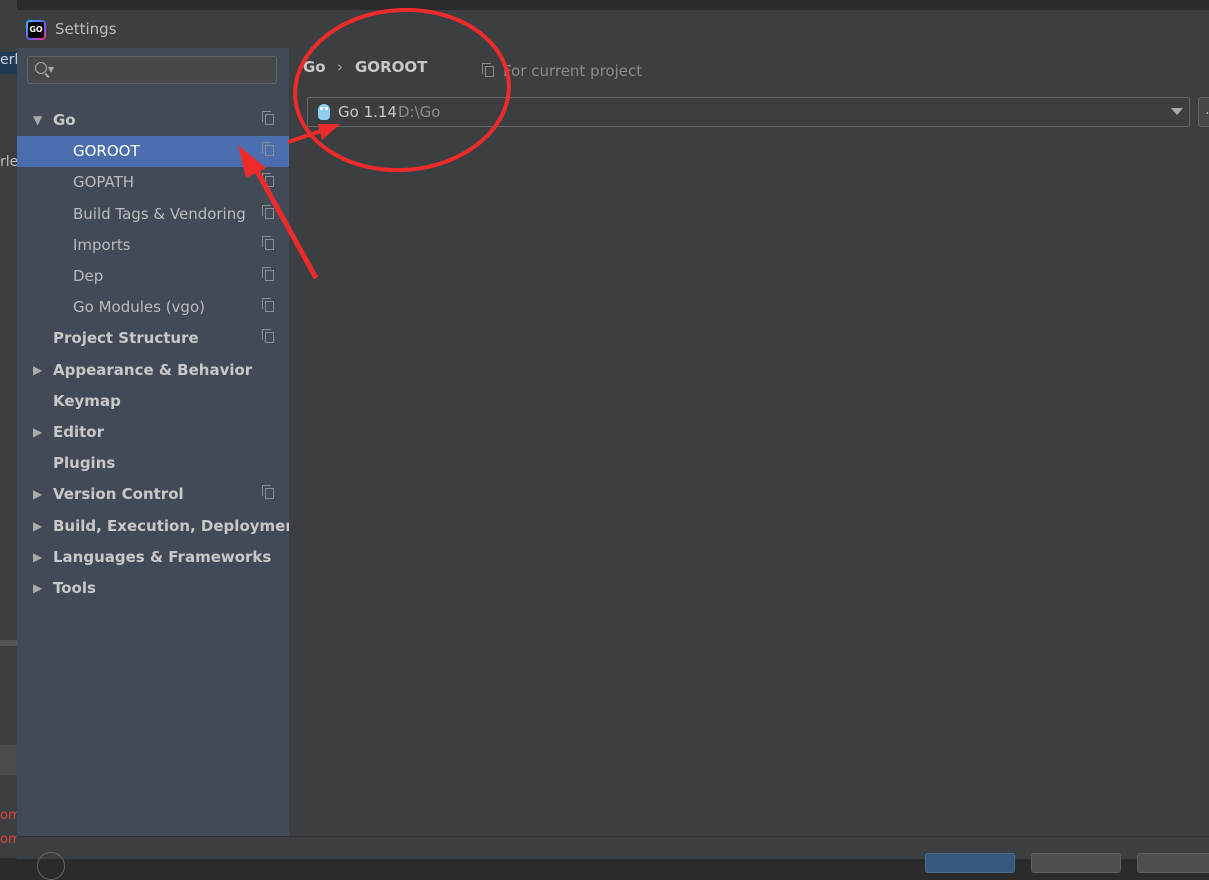 This screenshot has width=1209, height=880. What do you see at coordinates (419, 112) in the screenshot?
I see `sdk-path: D:\Go` at bounding box center [419, 112].